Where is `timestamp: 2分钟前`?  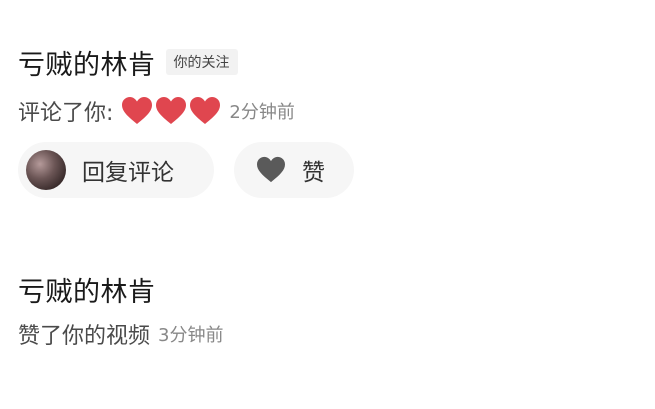 timestamp: 2分钟前 is located at coordinates (262, 112).